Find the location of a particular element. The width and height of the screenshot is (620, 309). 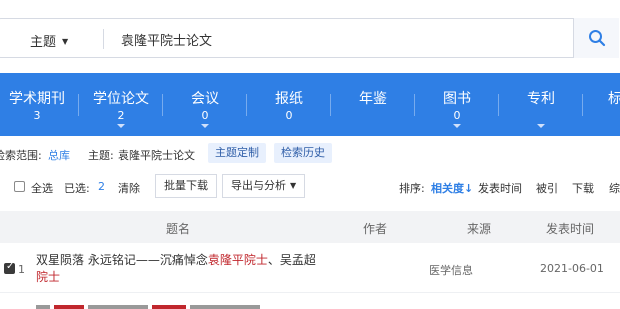

row-checkbox is located at coordinates (9, 267).